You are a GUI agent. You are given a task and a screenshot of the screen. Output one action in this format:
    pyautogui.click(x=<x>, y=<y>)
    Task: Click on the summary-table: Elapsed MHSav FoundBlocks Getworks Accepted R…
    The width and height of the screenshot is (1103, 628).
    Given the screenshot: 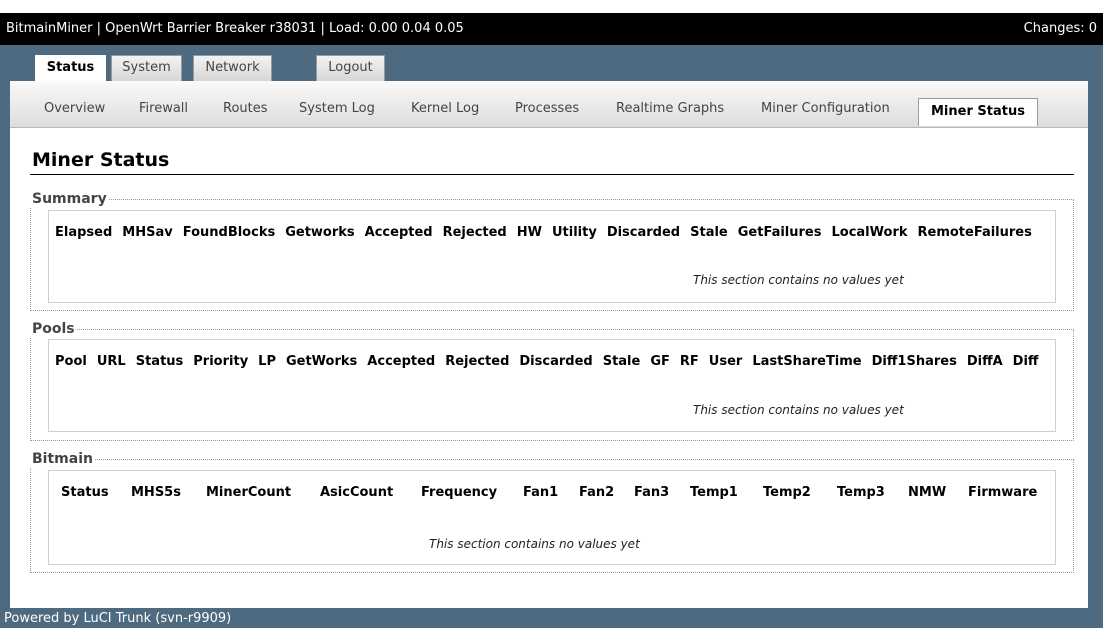 What is the action you would take?
    pyautogui.click(x=552, y=256)
    